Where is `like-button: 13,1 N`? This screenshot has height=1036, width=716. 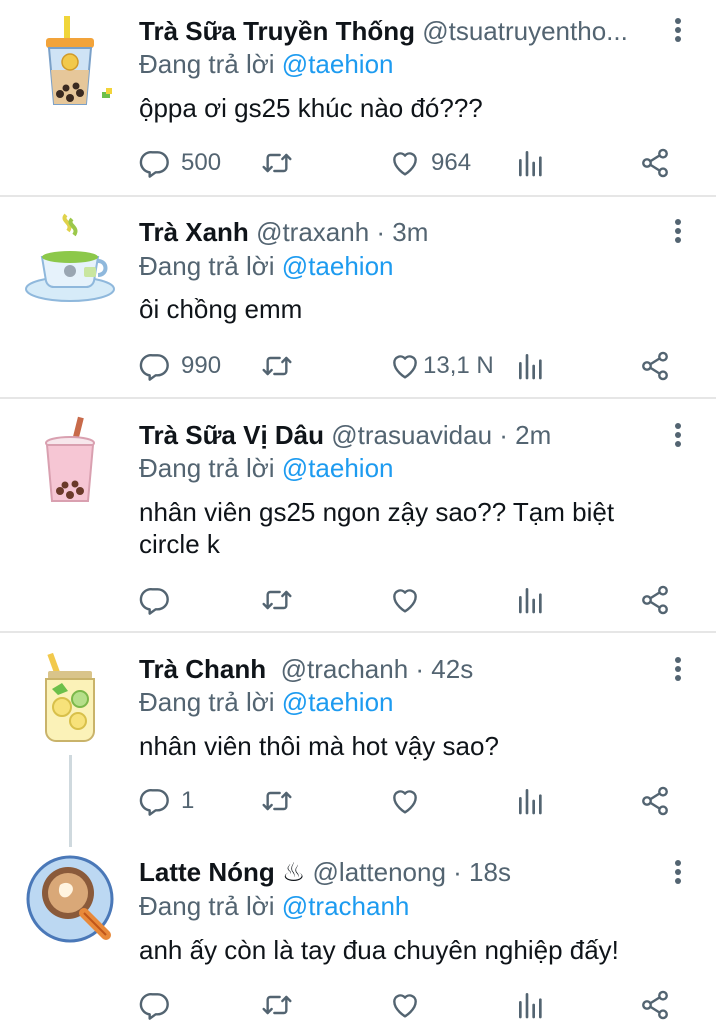
like-button: 13,1 N is located at coordinates (441, 366).